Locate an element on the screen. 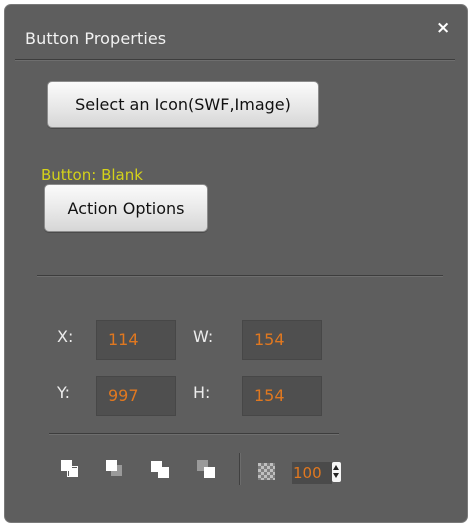 The width and height of the screenshot is (474, 529). toolbar-separator is located at coordinates (240, 469).